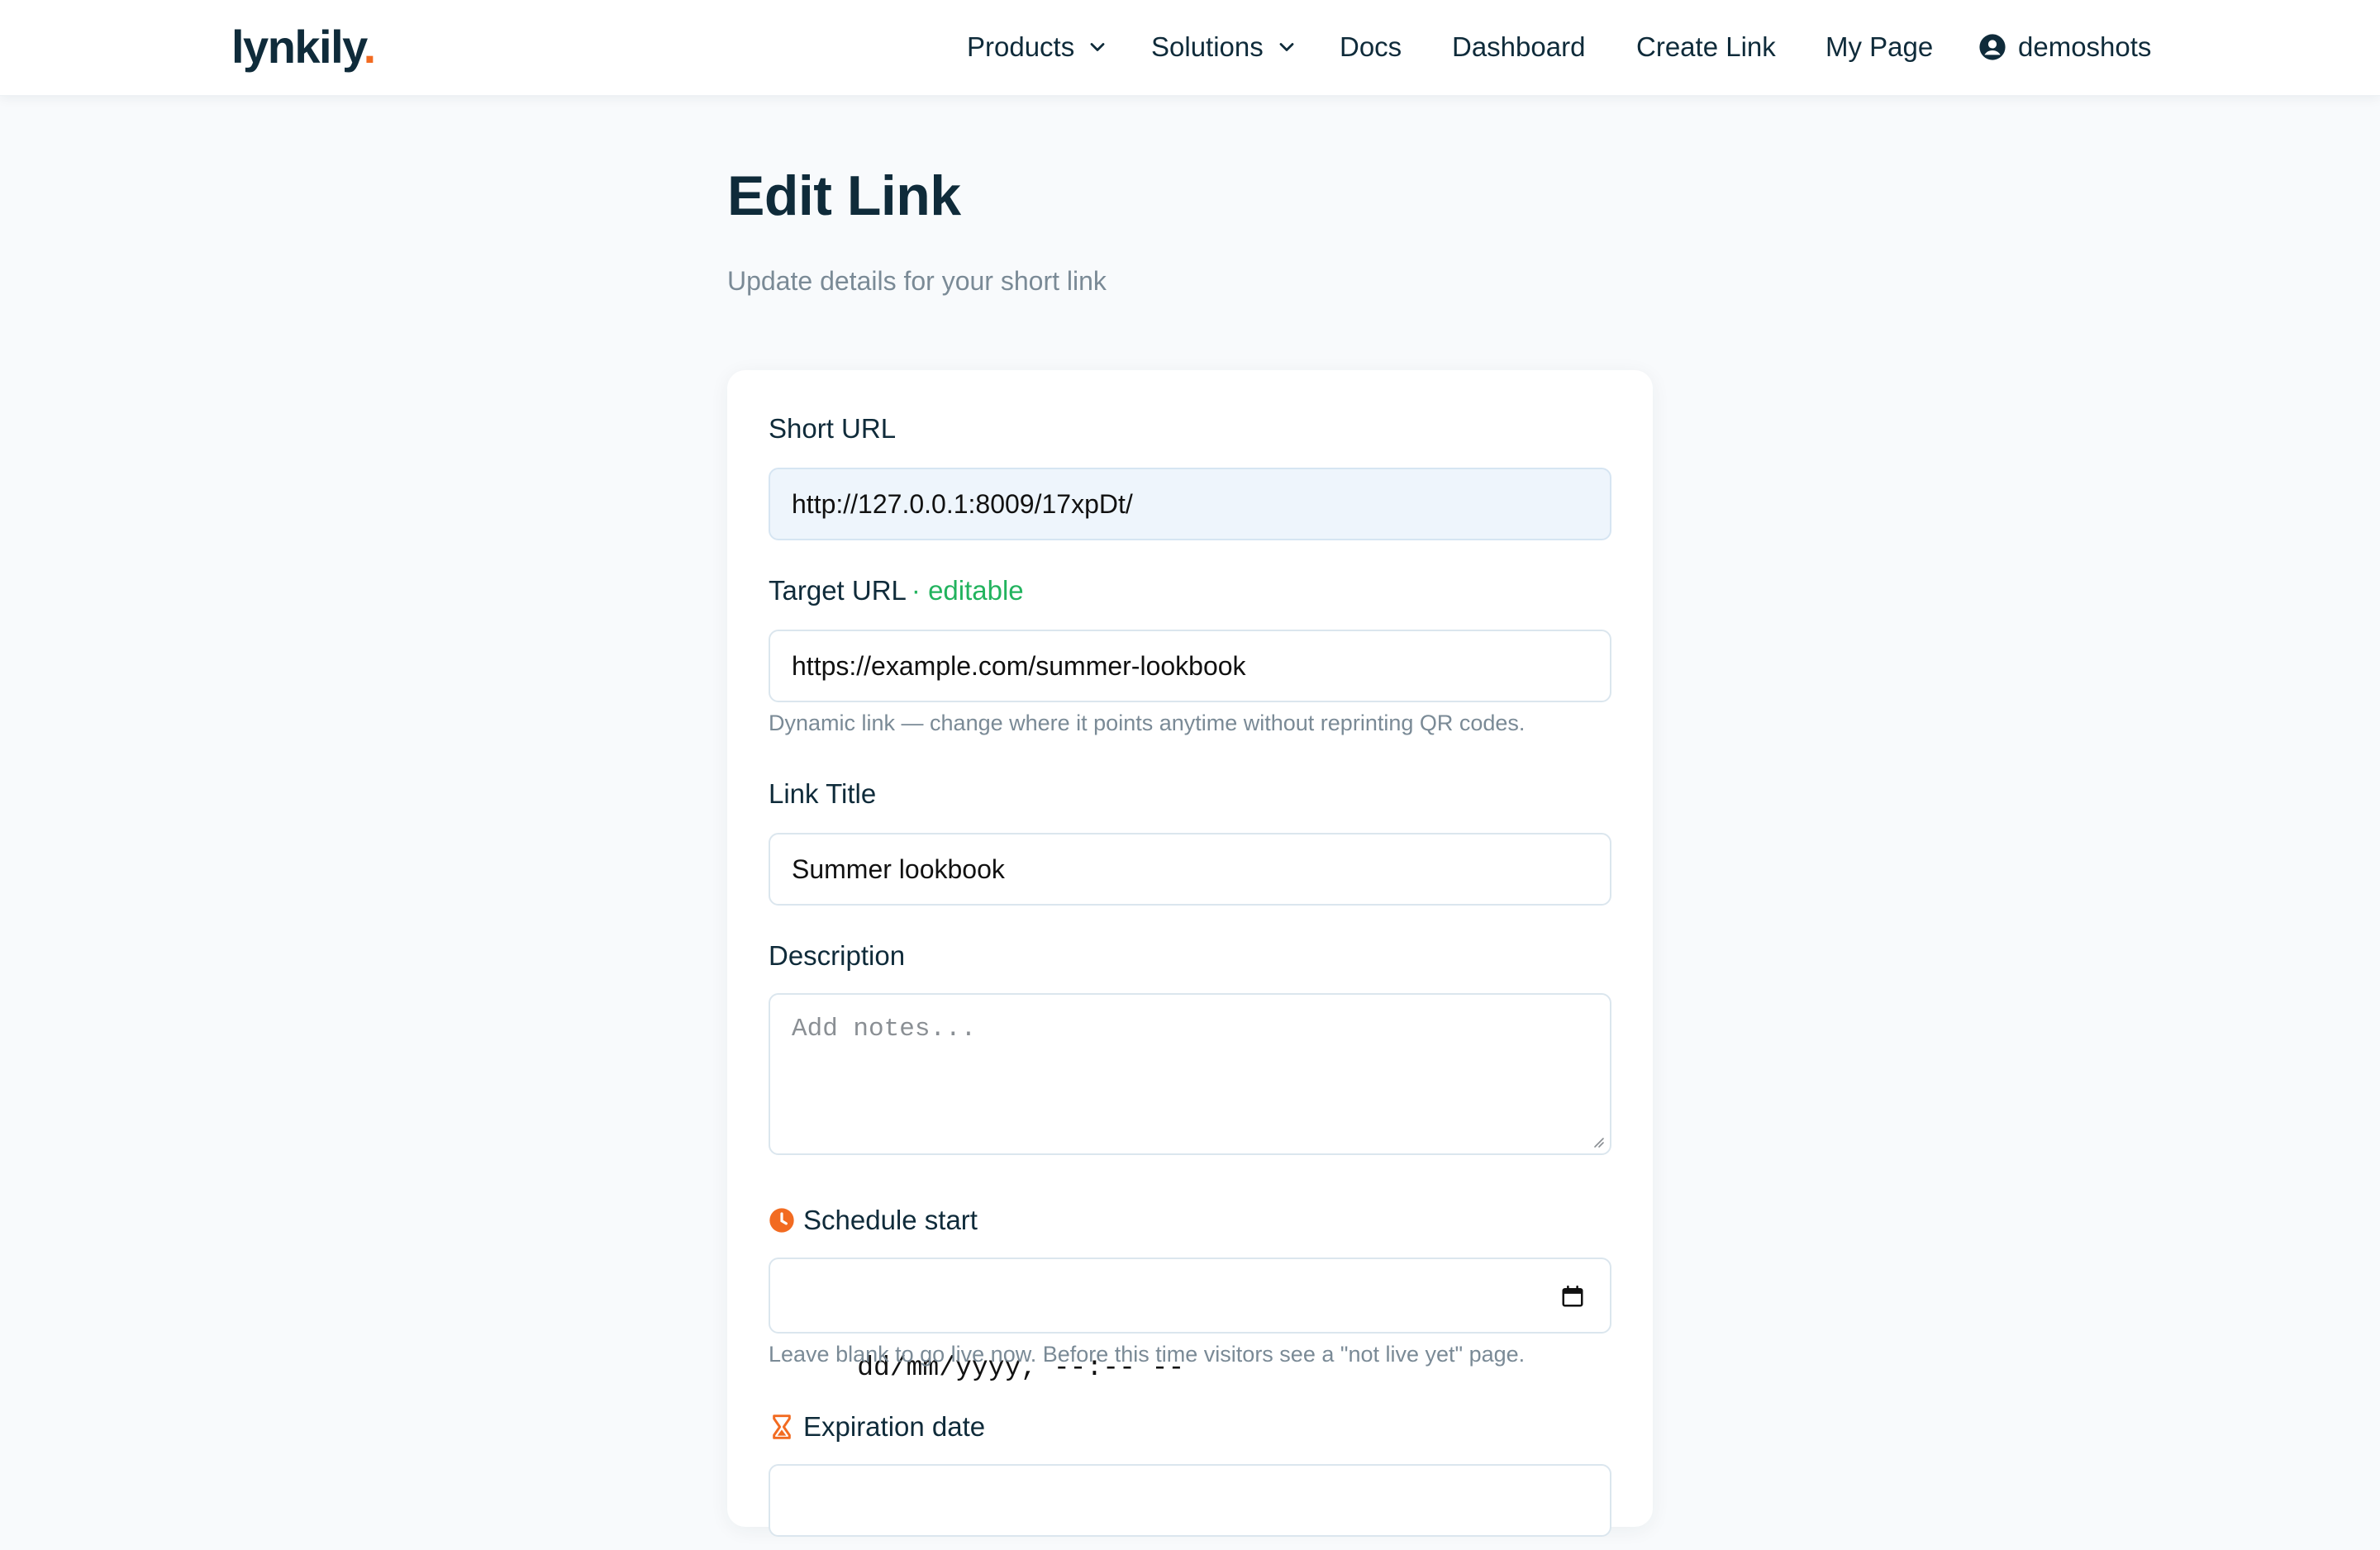 This screenshot has width=2380, height=1550. What do you see at coordinates (1190, 666) in the screenshot?
I see `target-url-field: https://example.com/summer-lookbook` at bounding box center [1190, 666].